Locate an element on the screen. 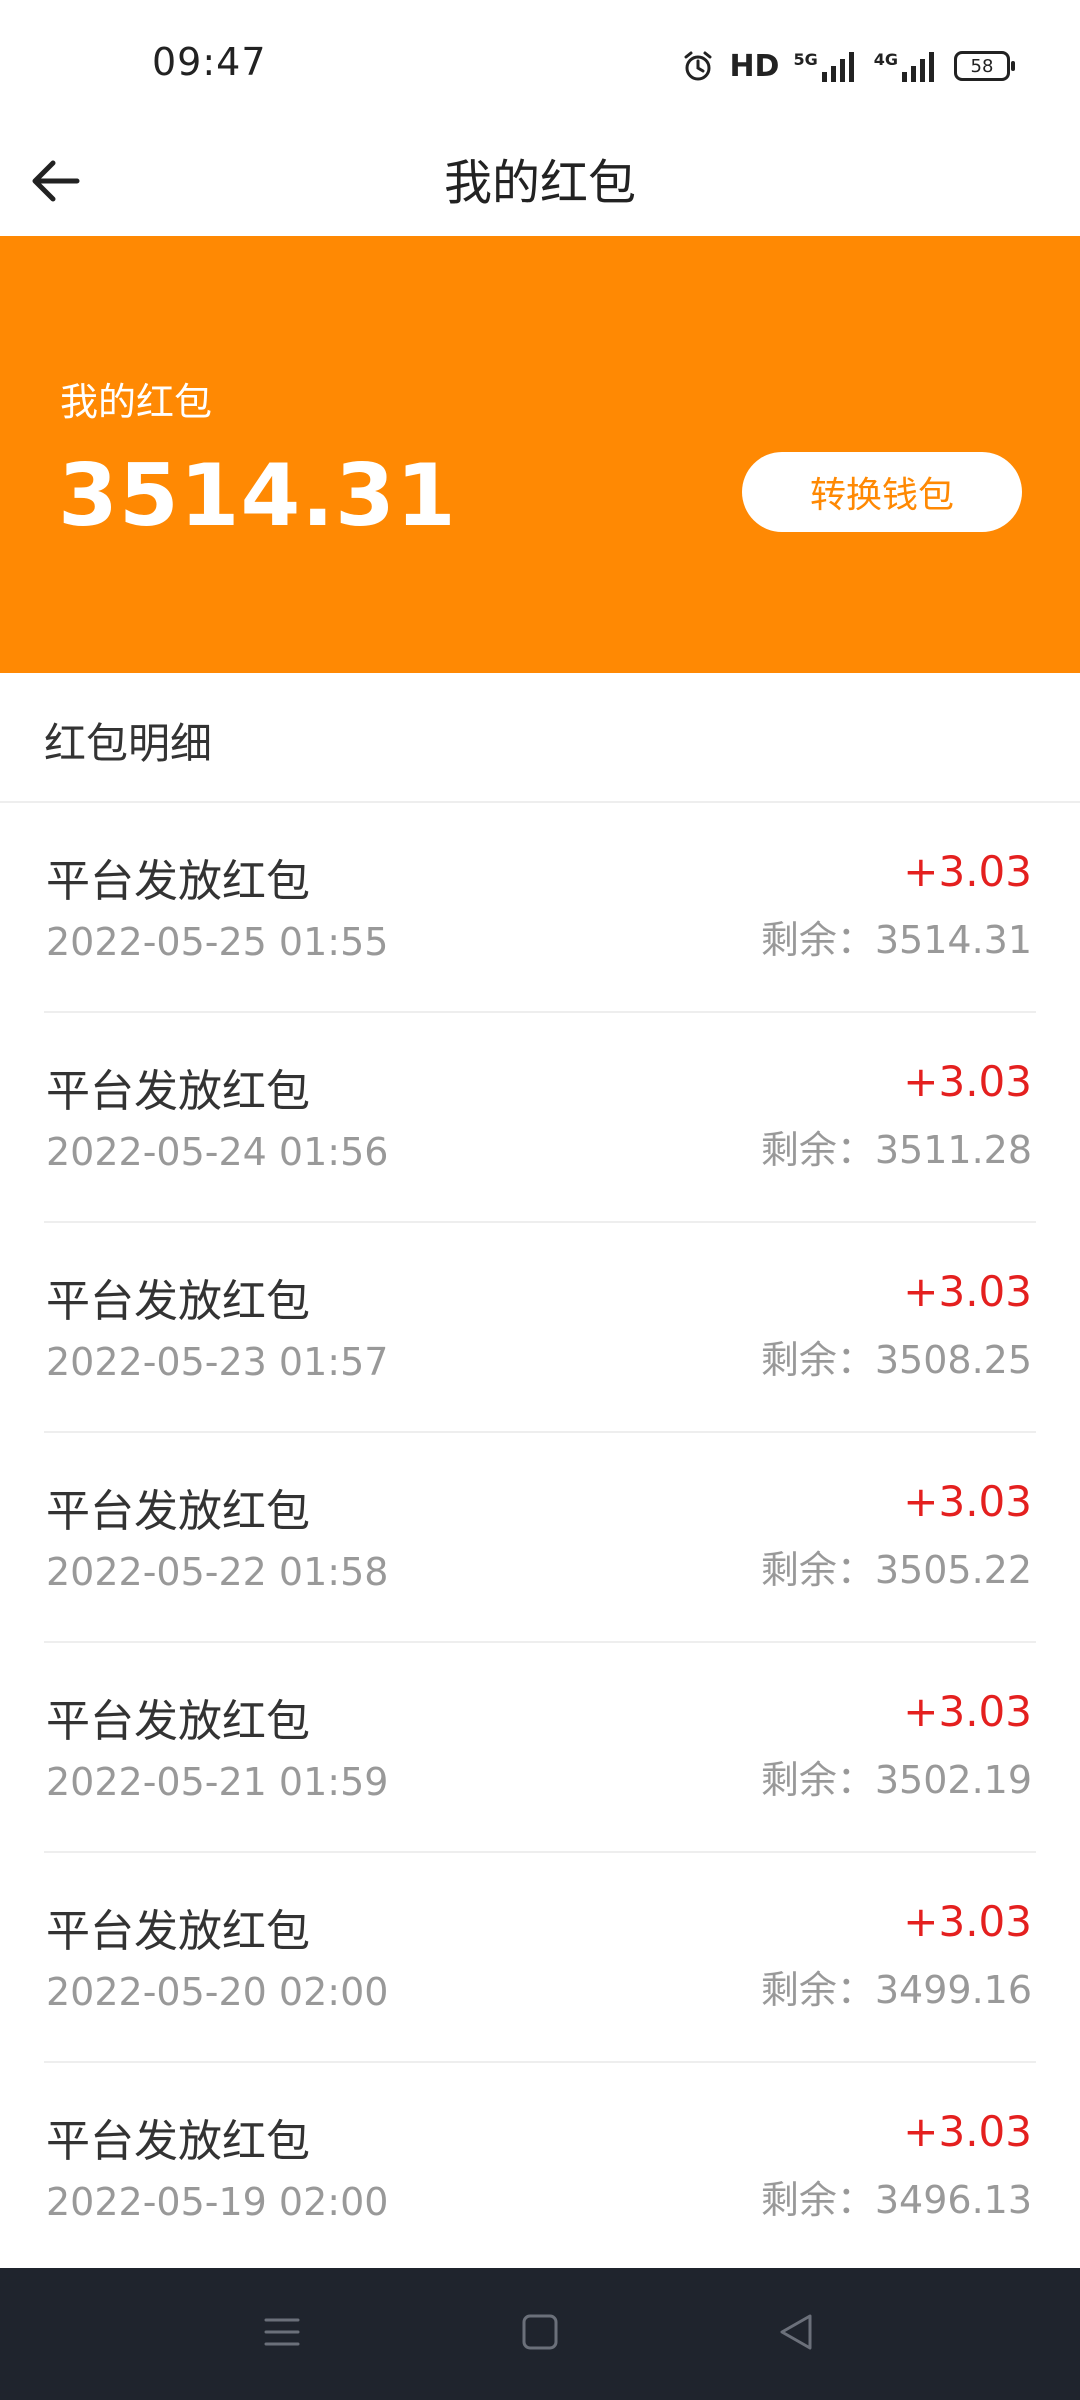 Image resolution: width=1080 pixels, height=2400 pixels. section-title: 红包明细 is located at coordinates (128, 743).